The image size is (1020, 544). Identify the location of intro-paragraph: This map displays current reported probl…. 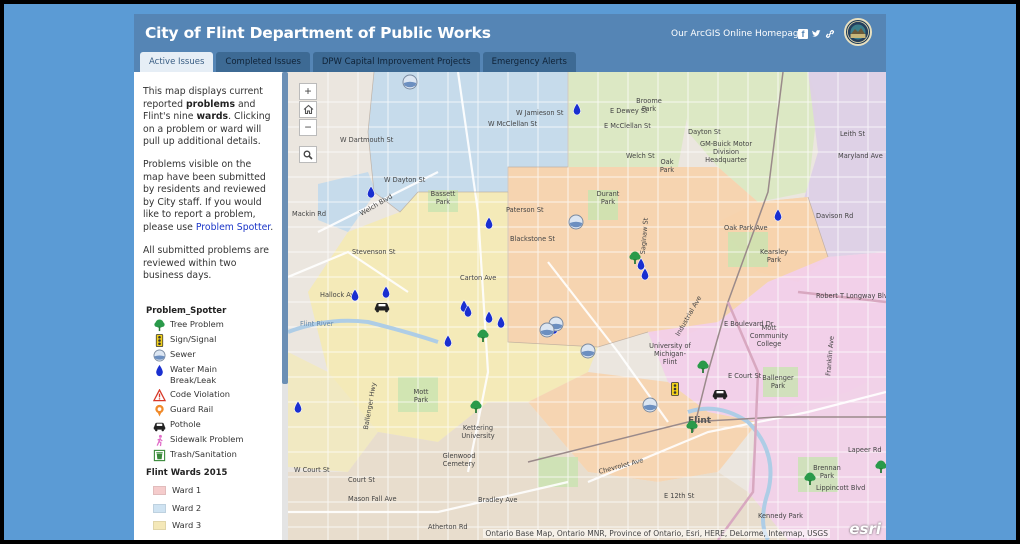
(207, 117).